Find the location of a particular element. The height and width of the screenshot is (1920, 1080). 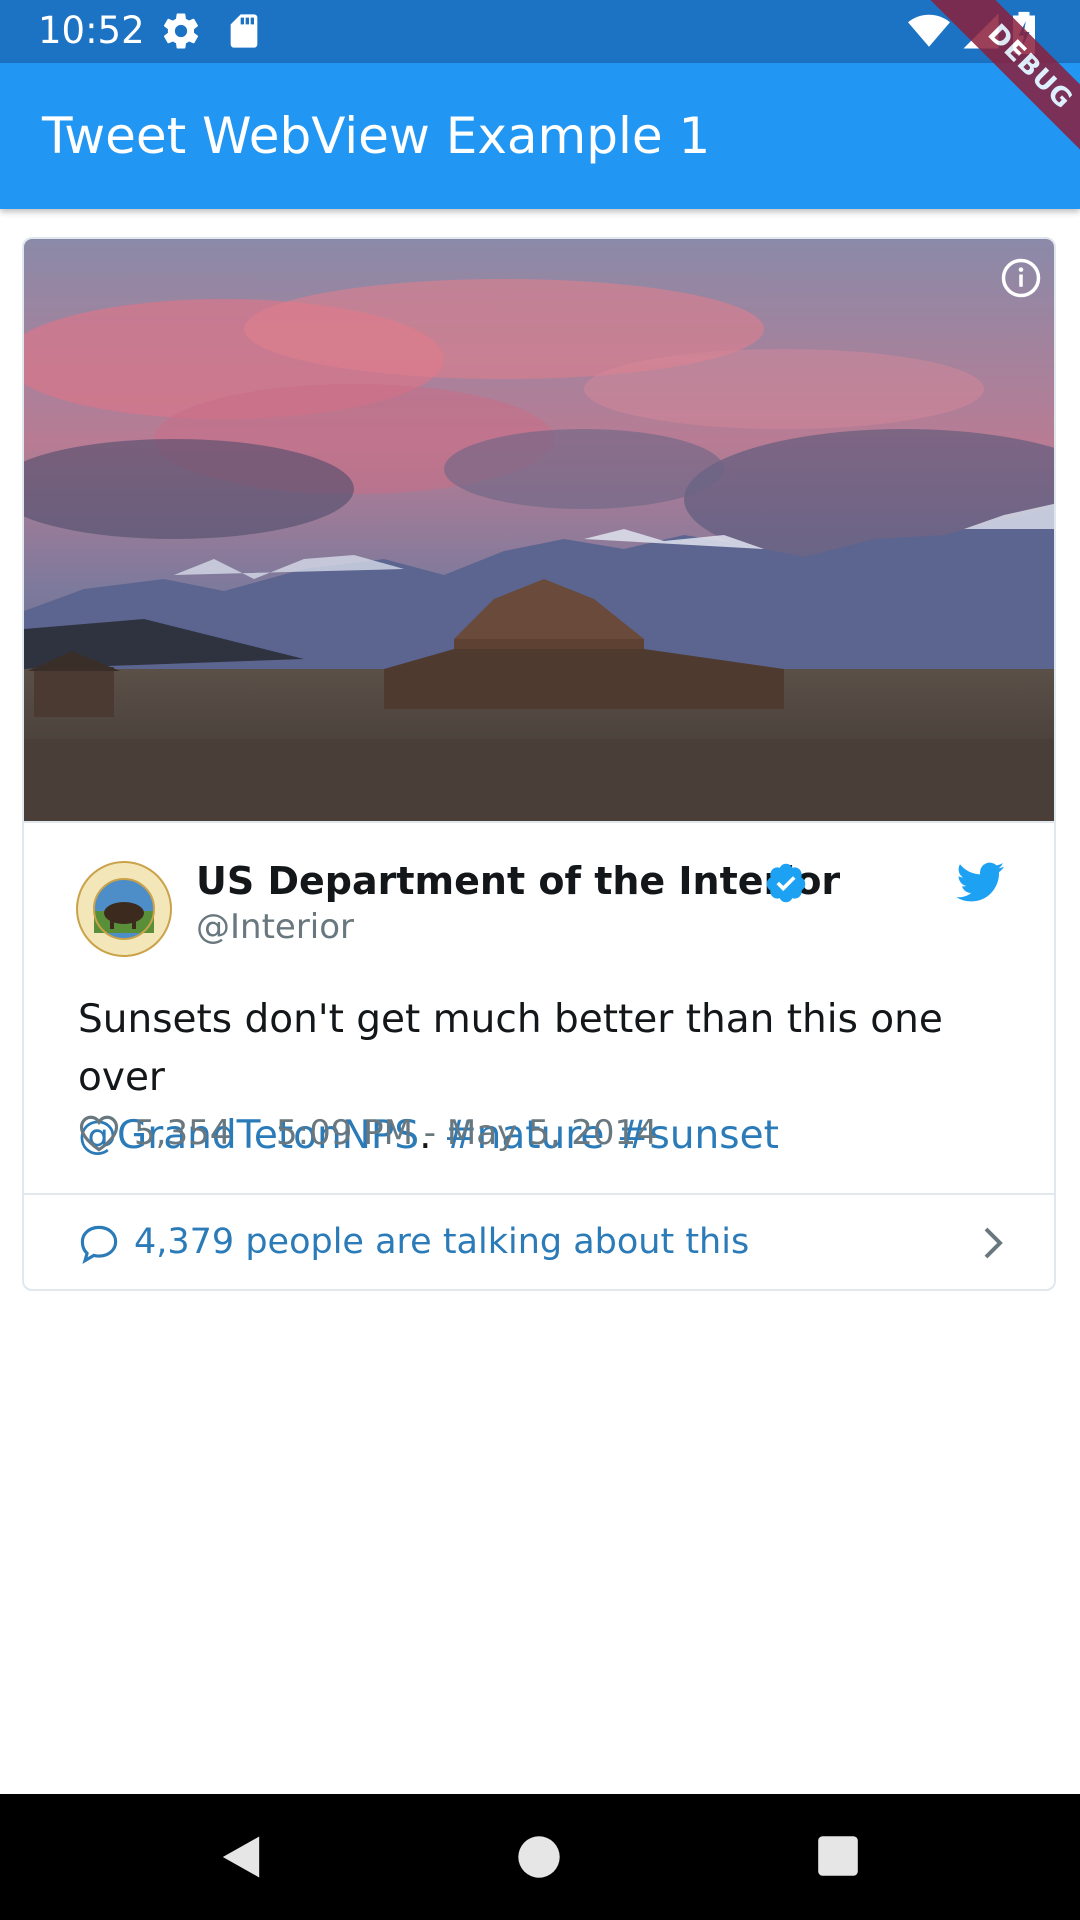

reply-bubble-icon is located at coordinates (99, 1246).